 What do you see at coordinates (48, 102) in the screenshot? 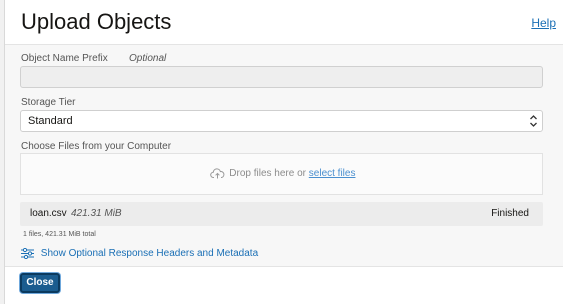
I see `storage-tier-label: Storage Tier` at bounding box center [48, 102].